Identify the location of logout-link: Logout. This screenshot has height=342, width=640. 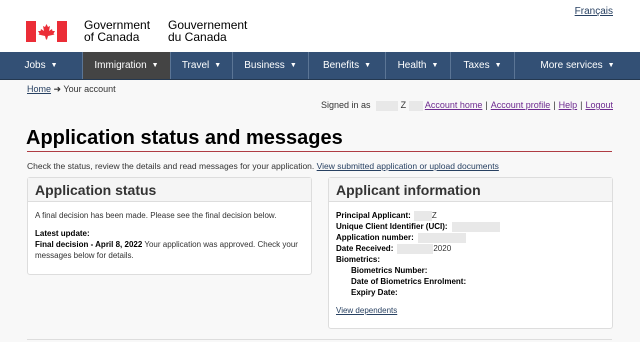
(599, 105).